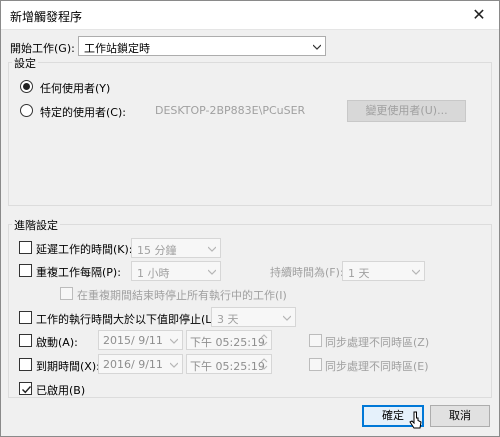 Image resolution: width=500 pixels, height=437 pixels. What do you see at coordinates (176, 271) in the screenshot?
I see `repeat-select: 1 小時` at bounding box center [176, 271].